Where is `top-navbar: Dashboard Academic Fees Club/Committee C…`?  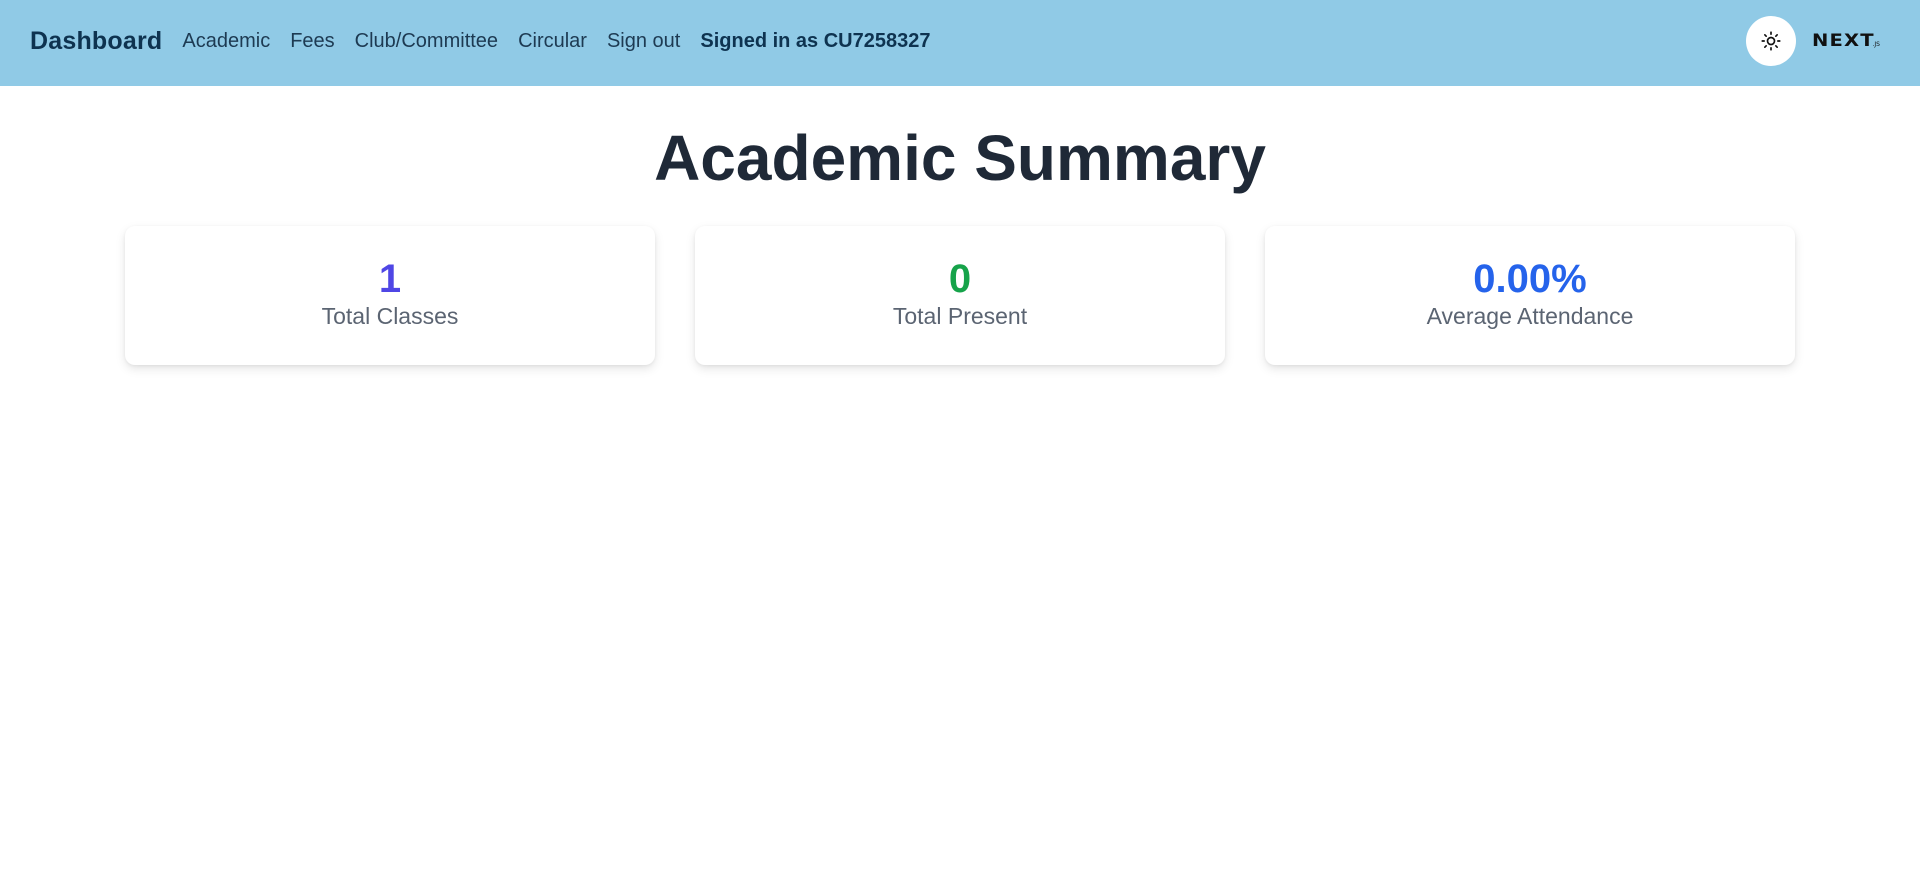 top-navbar: Dashboard Academic Fees Club/Committee C… is located at coordinates (960, 43).